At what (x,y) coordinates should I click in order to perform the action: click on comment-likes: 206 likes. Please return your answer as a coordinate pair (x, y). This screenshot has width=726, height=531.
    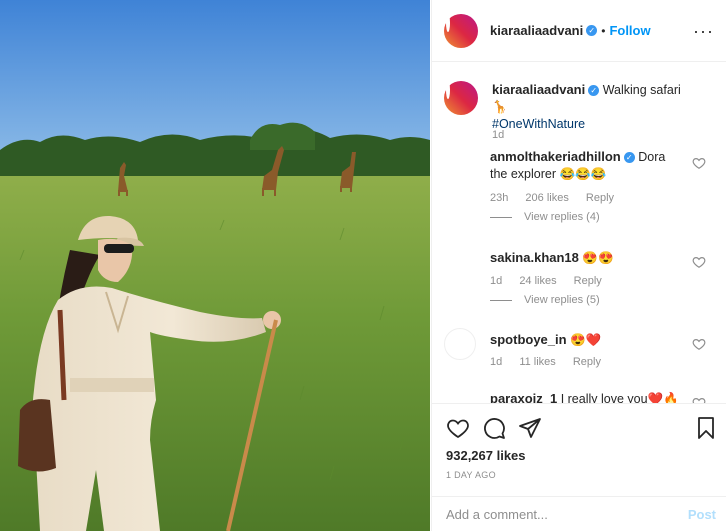
    Looking at the image, I should click on (546, 198).